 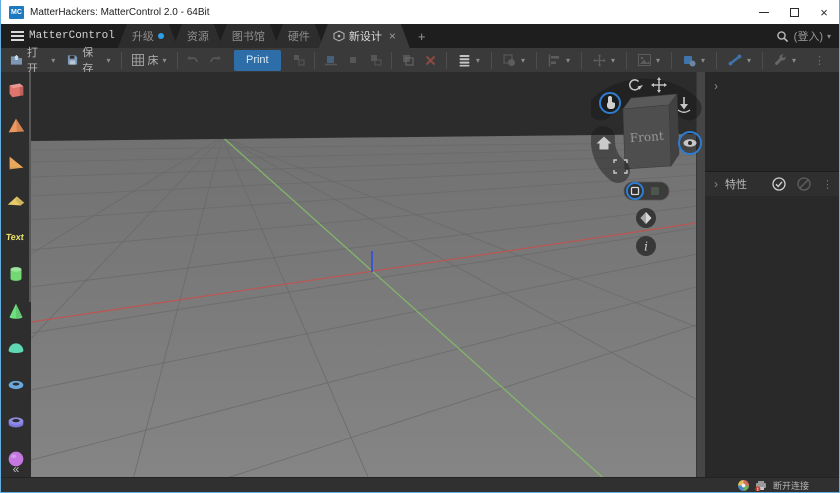 I want to click on duplicate-icon, so click(x=408, y=60).